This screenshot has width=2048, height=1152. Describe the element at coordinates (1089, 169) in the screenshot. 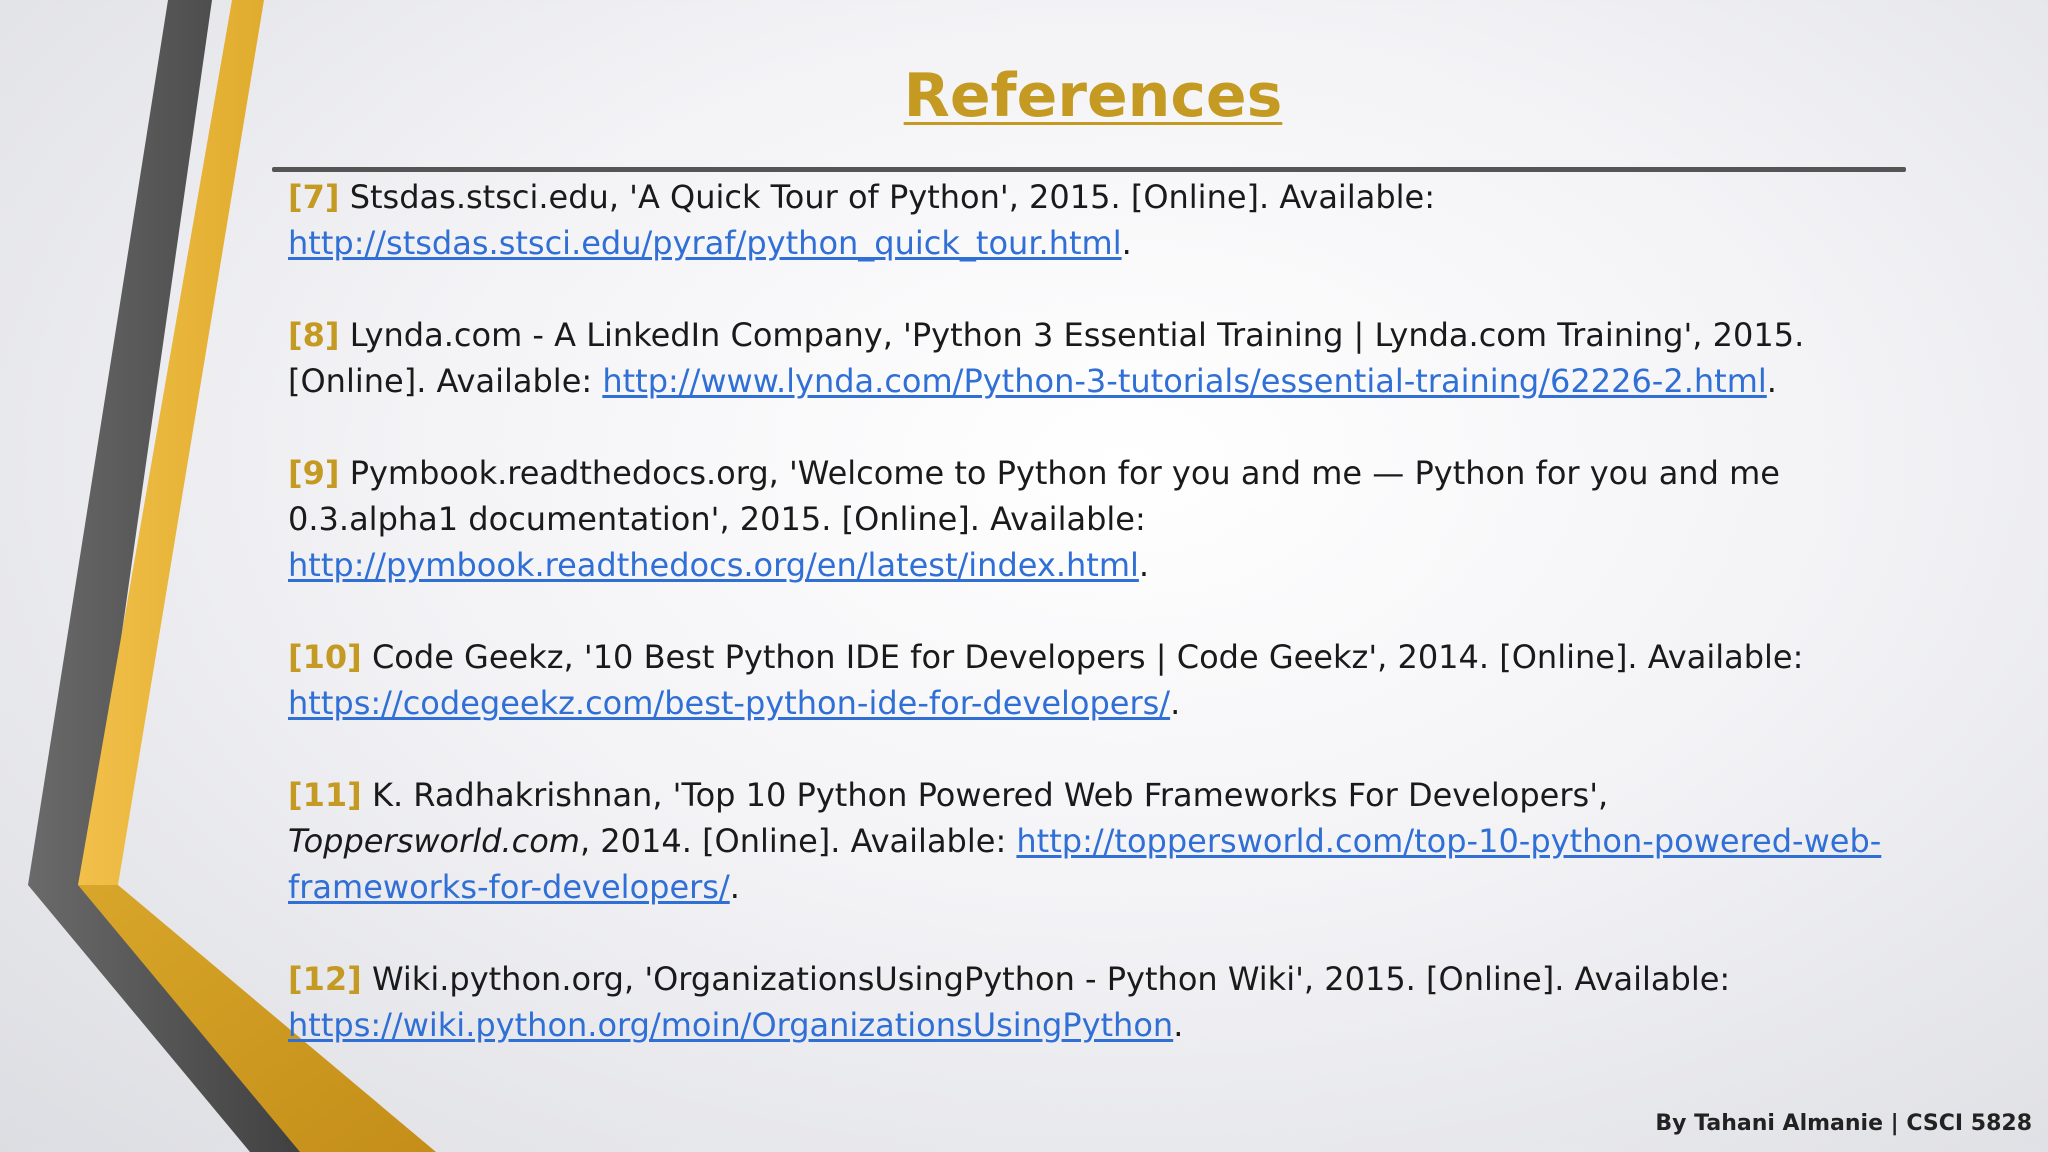

I see `title-divider` at that location.